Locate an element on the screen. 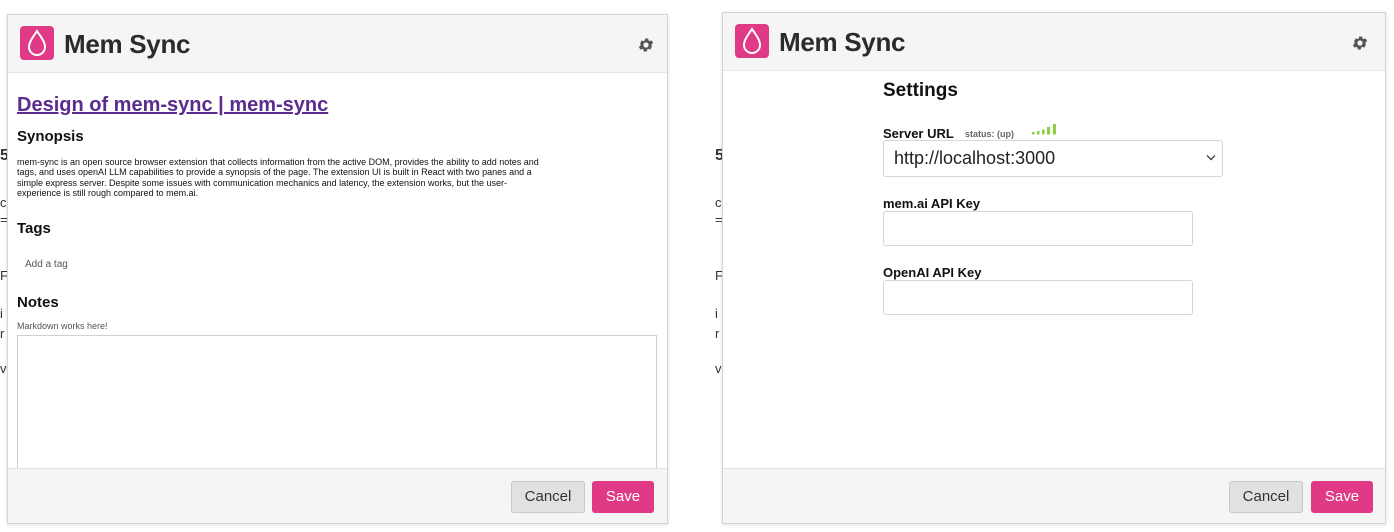 The image size is (1394, 532). server-url-select: http://localhost:3000 is located at coordinates (1053, 158).